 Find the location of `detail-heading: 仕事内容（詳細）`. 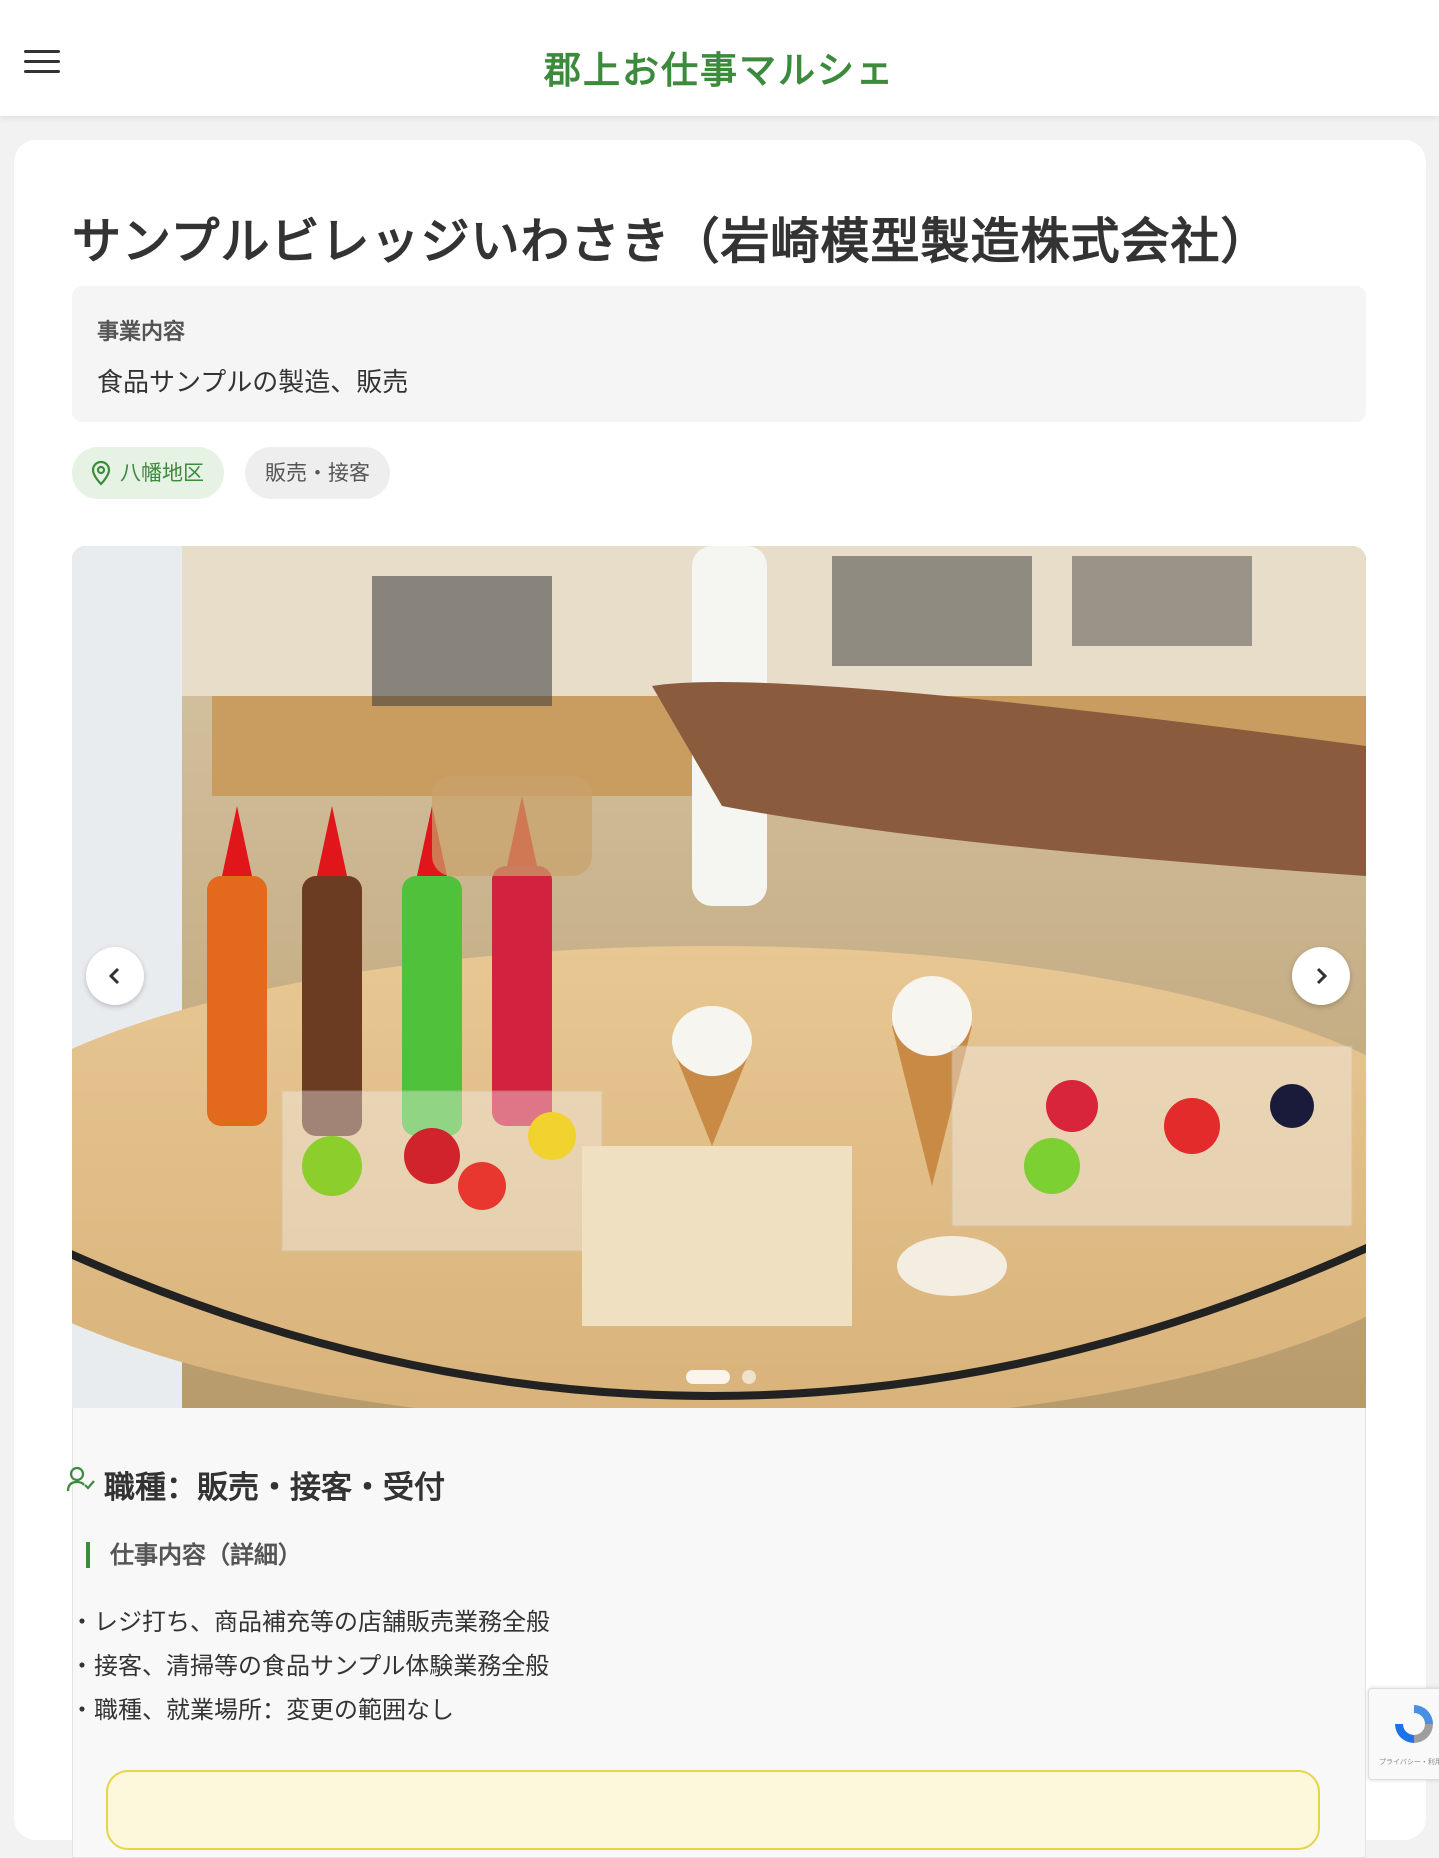

detail-heading: 仕事内容（詳細） is located at coordinates (194, 1555).